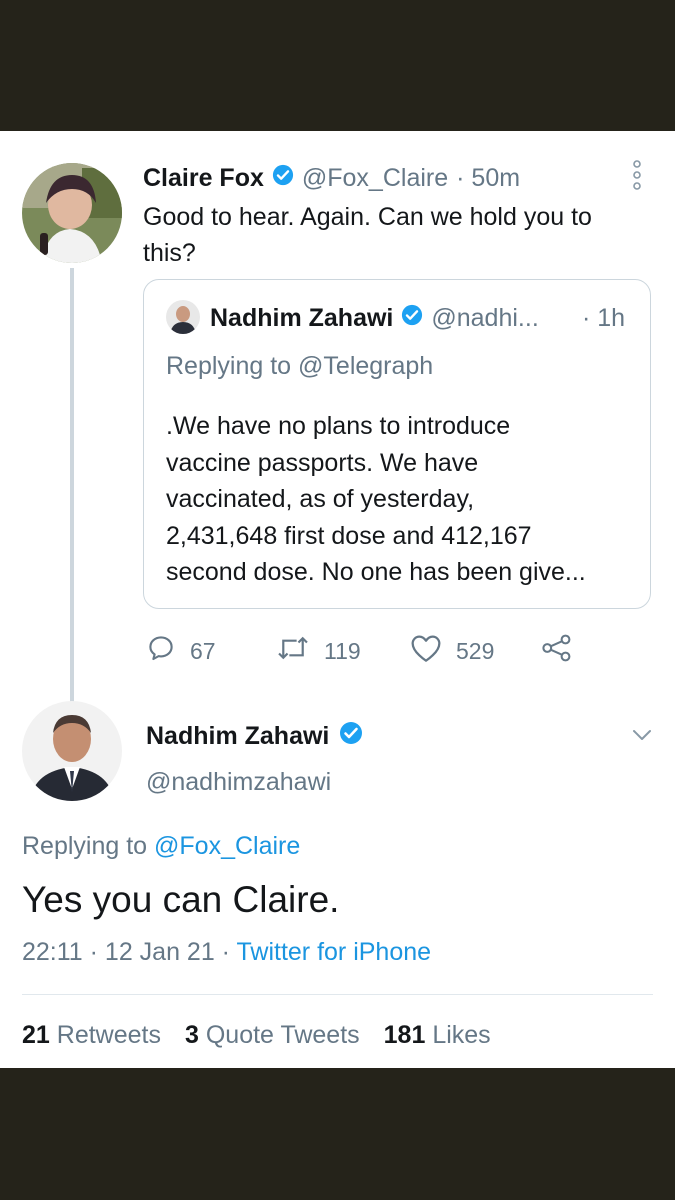 Image resolution: width=675 pixels, height=1200 pixels. I want to click on share-icon, so click(557, 650).